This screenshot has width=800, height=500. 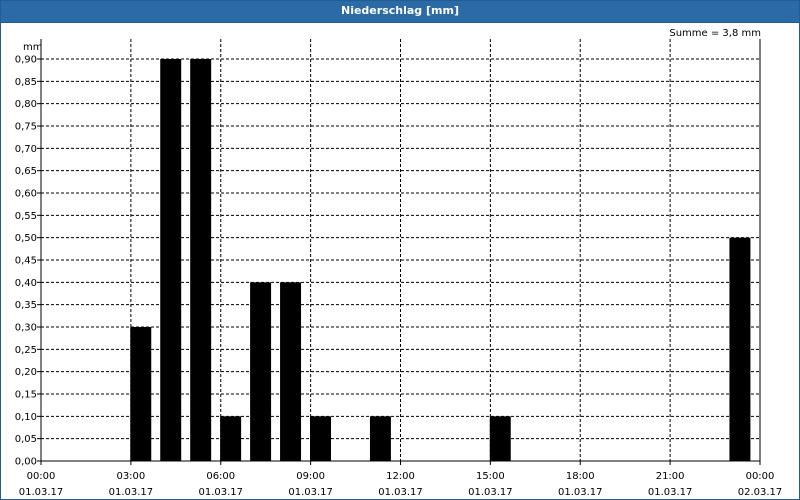 What do you see at coordinates (26, 350) in the screenshot?
I see `y-tick-label: 0,25` at bounding box center [26, 350].